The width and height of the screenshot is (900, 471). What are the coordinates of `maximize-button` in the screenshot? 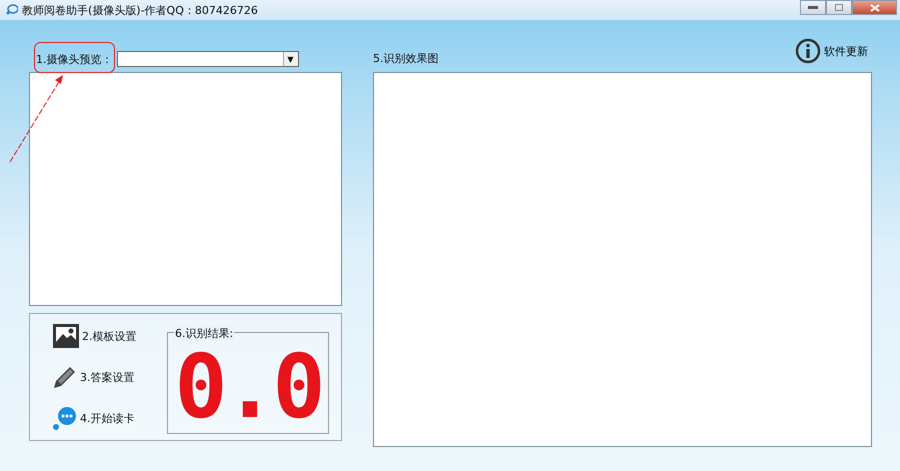 It's located at (839, 7).